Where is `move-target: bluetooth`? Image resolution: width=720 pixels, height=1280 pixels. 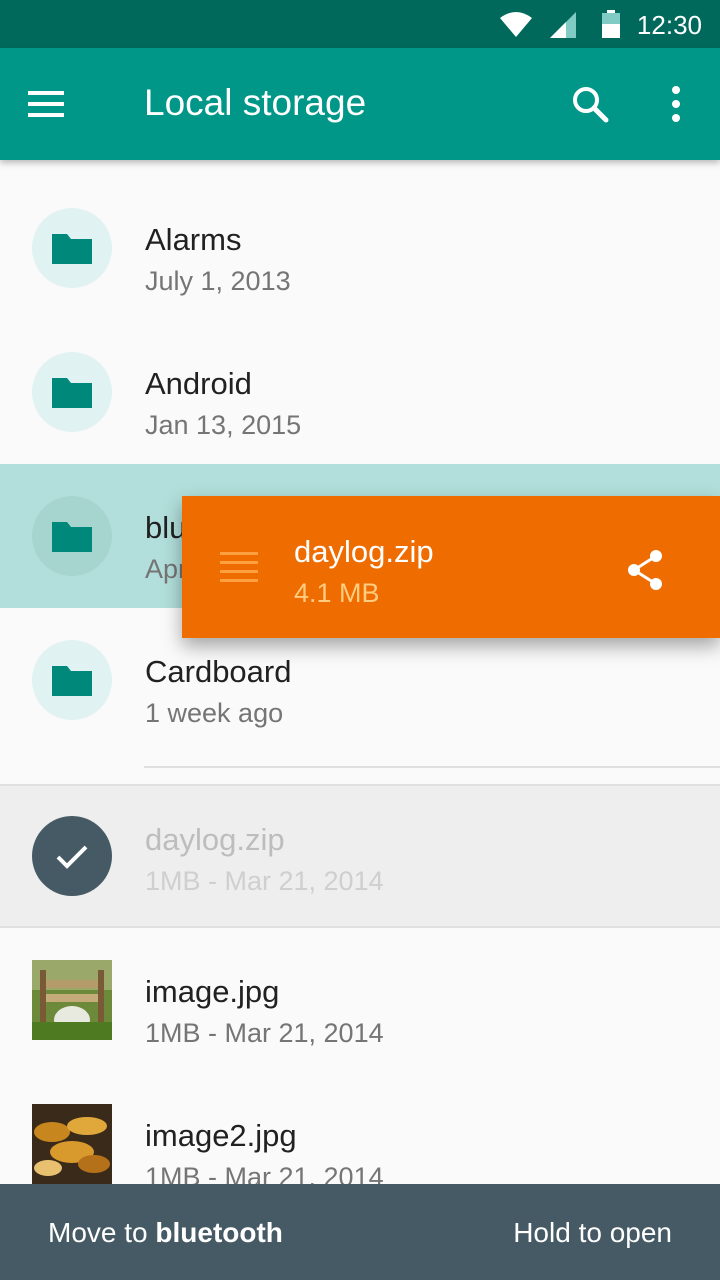 move-target: bluetooth is located at coordinates (219, 1232).